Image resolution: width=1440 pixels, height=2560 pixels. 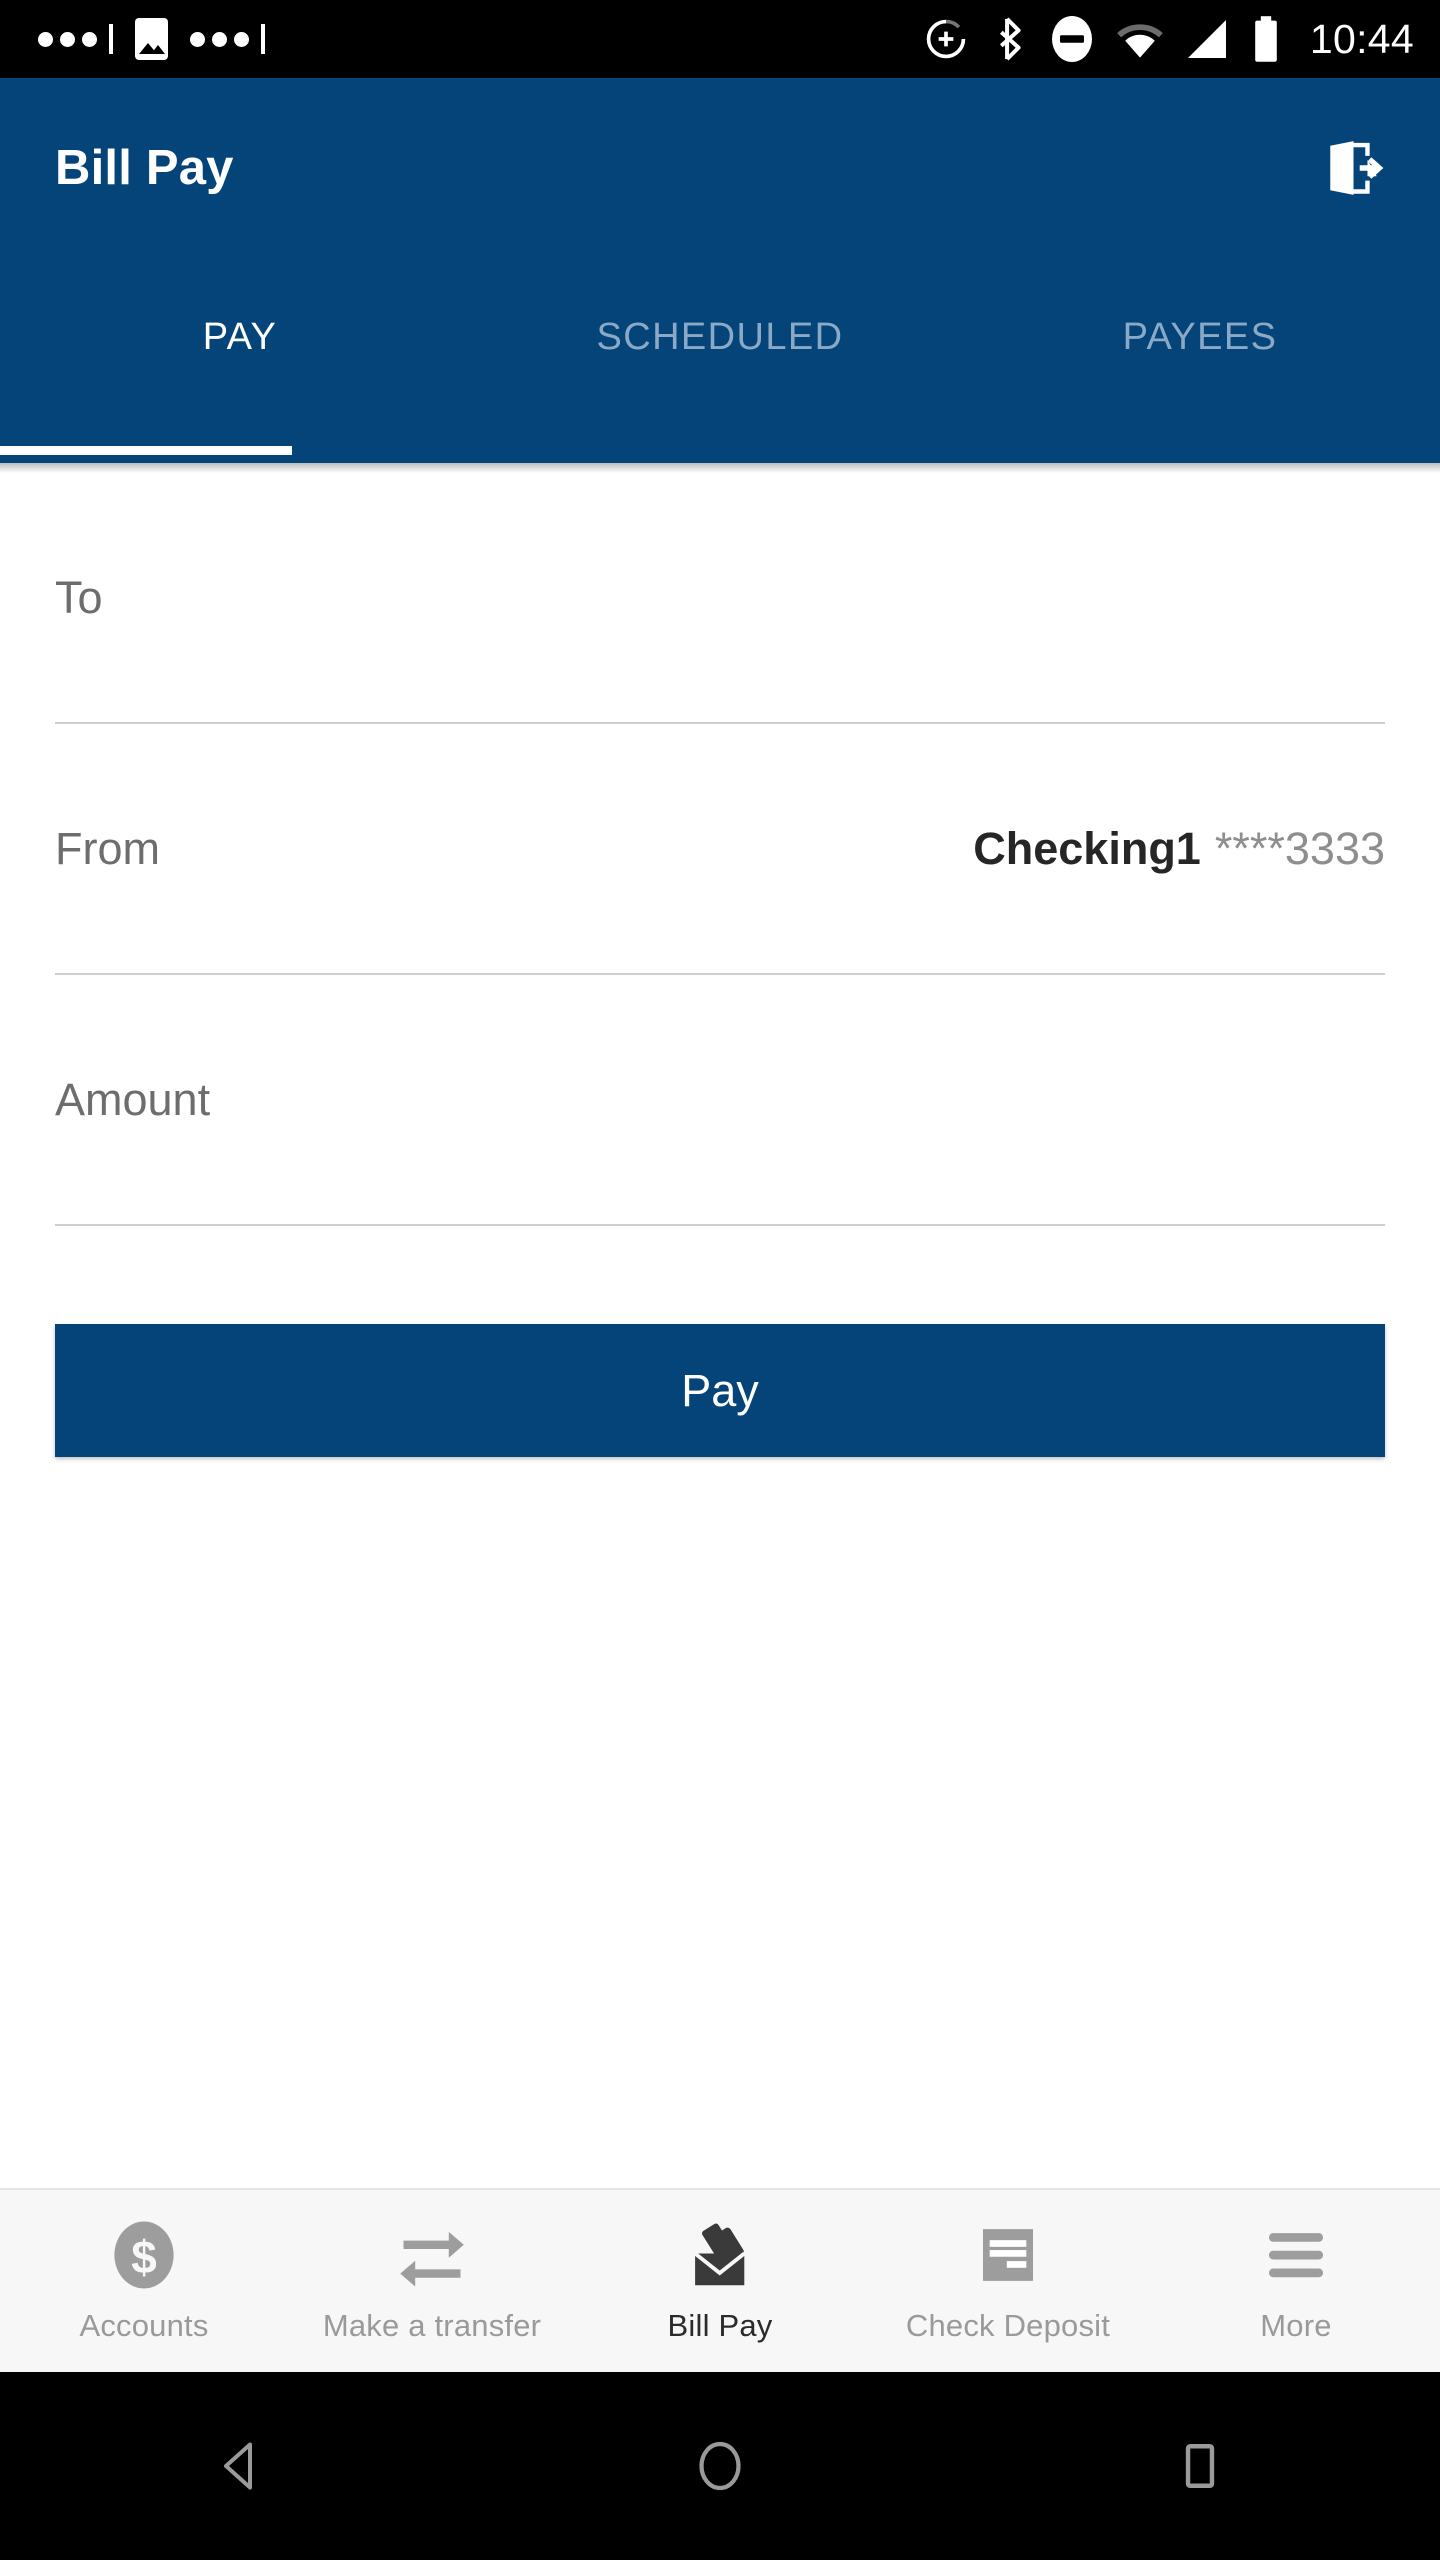 I want to click on field-amount: Amount, so click(x=720, y=1100).